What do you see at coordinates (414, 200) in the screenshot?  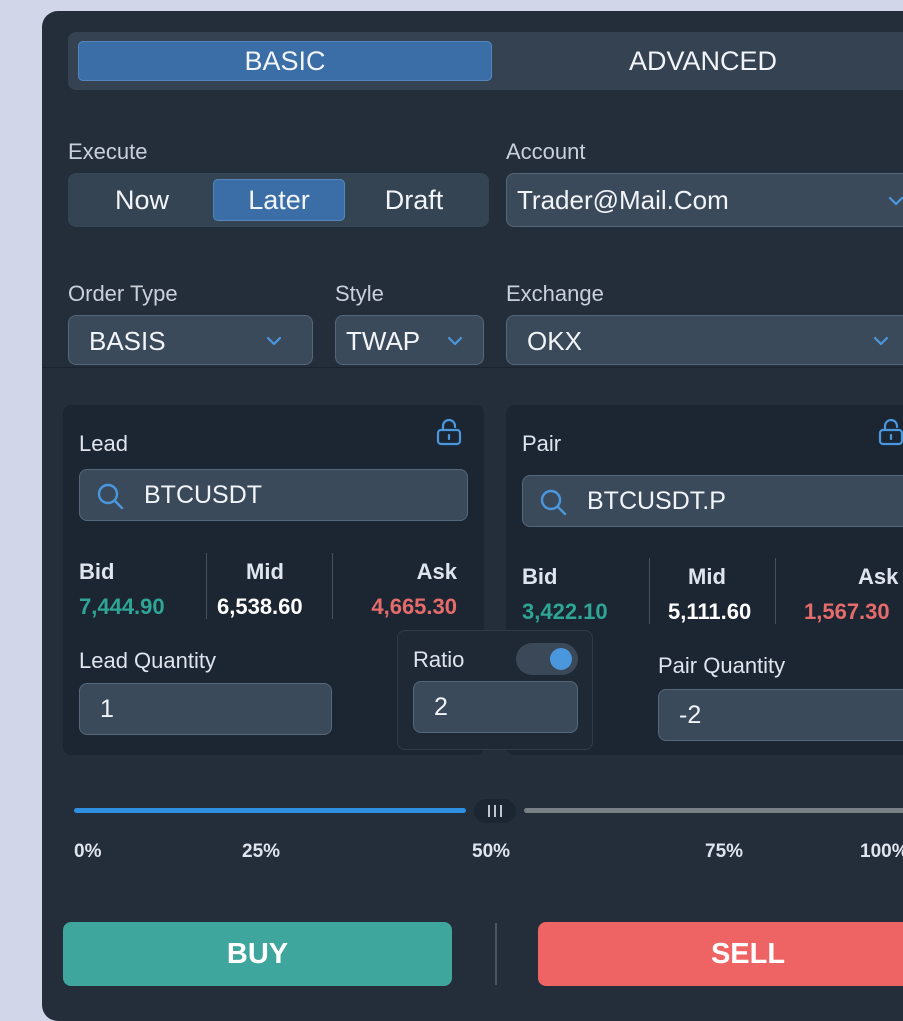 I see `execute-draft-button: Draft` at bounding box center [414, 200].